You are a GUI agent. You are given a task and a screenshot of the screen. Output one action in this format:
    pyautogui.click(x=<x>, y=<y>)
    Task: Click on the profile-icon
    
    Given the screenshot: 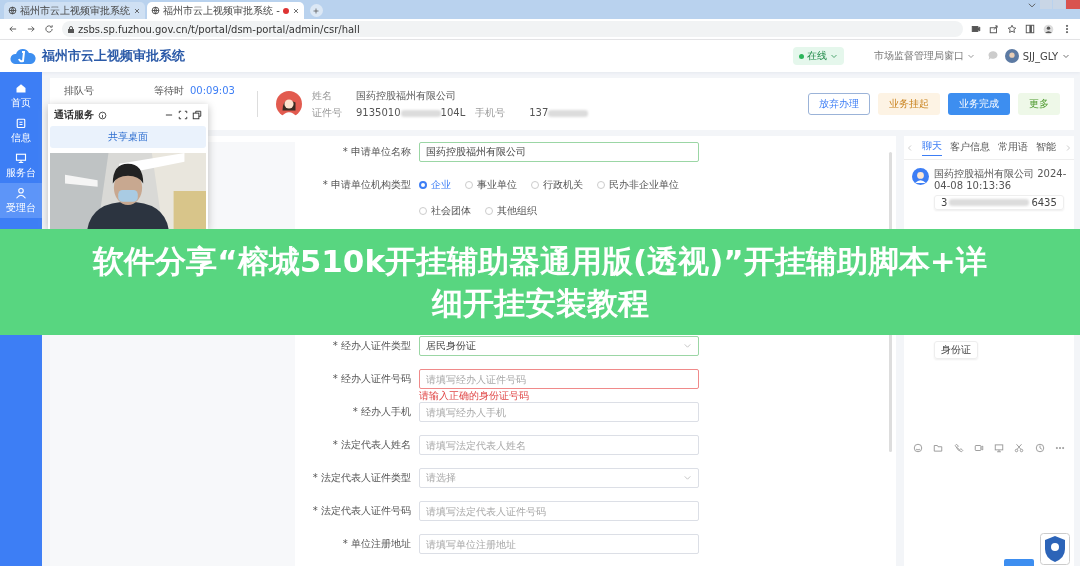 What is the action you would take?
    pyautogui.click(x=1048, y=29)
    